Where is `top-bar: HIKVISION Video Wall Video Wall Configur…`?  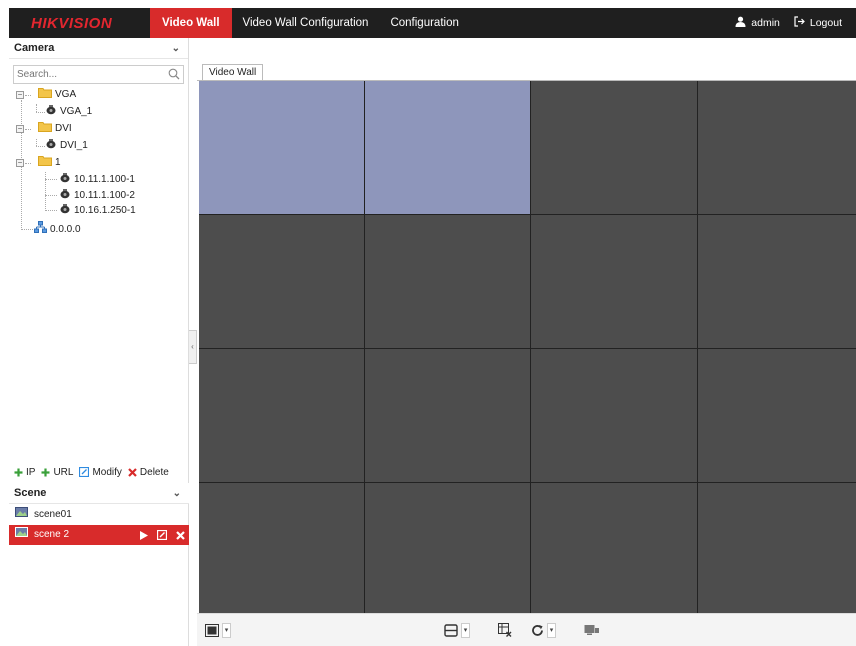 top-bar: HIKVISION Video Wall Video Wall Configur… is located at coordinates (432, 23).